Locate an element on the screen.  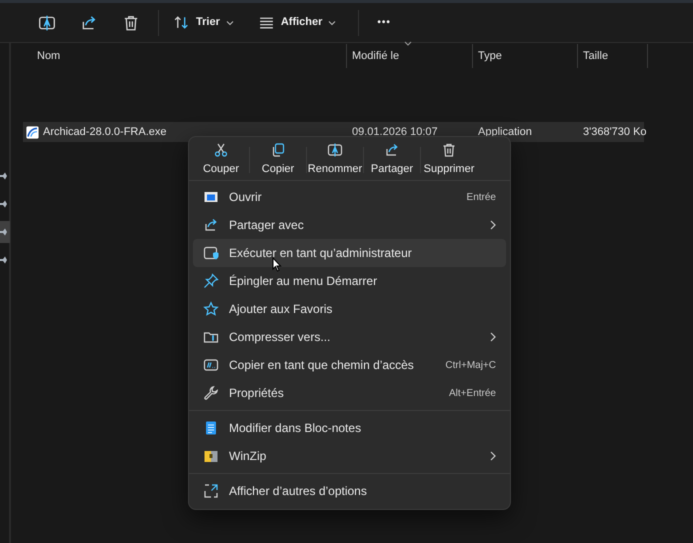
file-date: 09.01.2026 10:07 is located at coordinates (395, 132).